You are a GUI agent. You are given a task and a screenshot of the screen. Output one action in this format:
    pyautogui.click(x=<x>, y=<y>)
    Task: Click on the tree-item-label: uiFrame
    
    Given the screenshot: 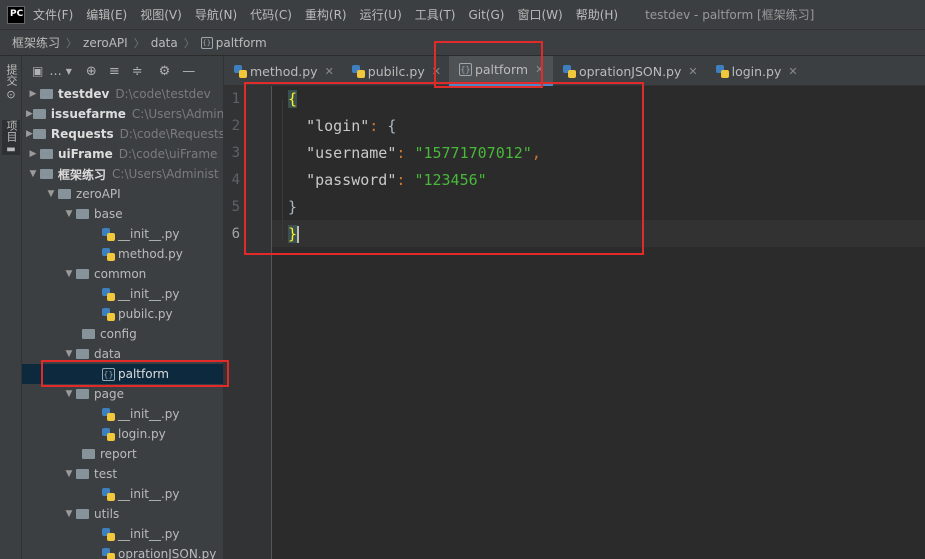 What is the action you would take?
    pyautogui.click(x=85, y=154)
    